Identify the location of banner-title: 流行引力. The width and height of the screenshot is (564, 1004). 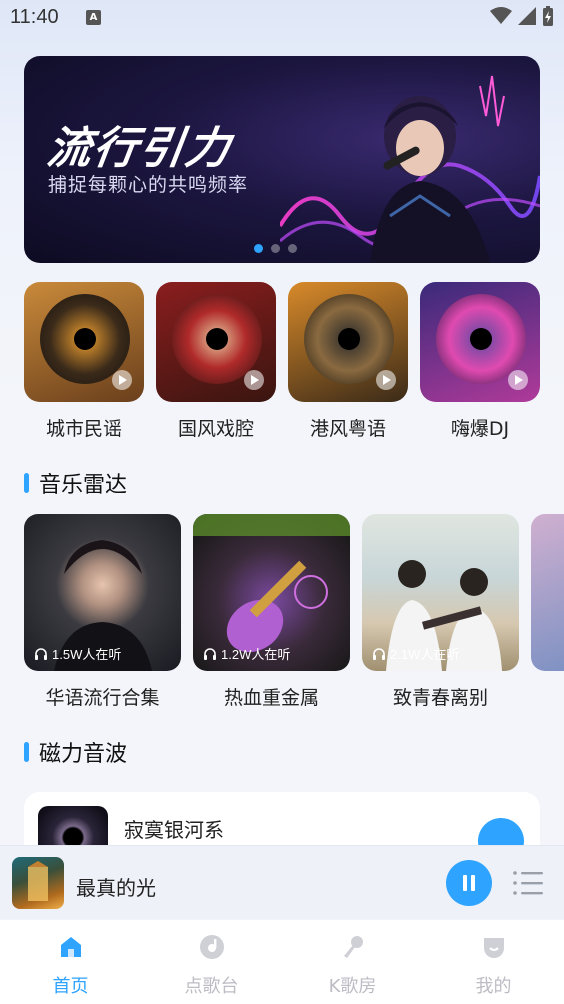
(139, 148).